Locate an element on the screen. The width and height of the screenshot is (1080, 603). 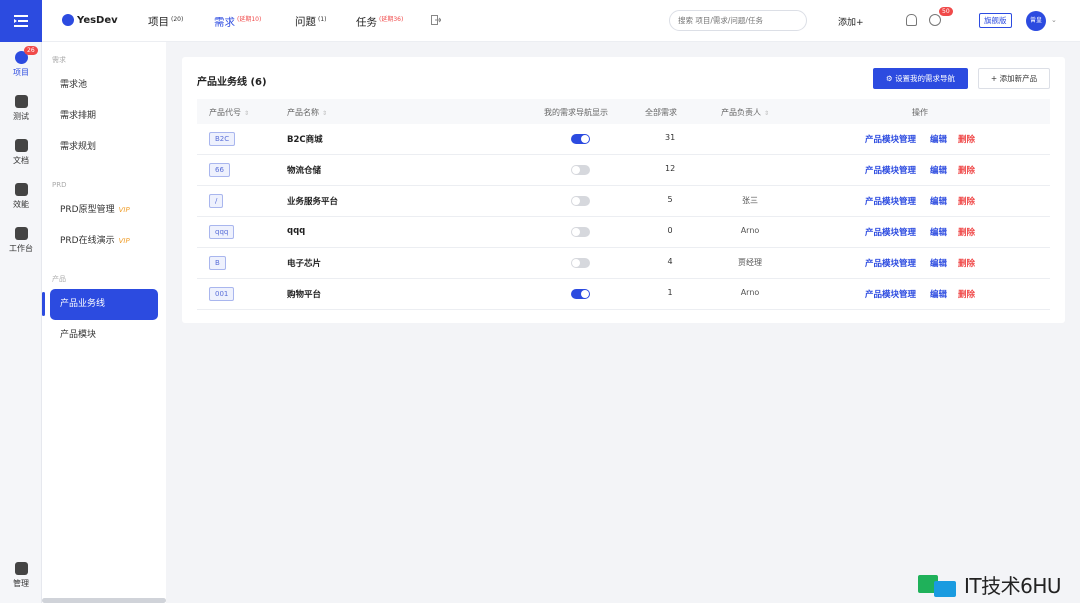
sidebar-item-req-plan: 需求规划 is located at coordinates (104, 147).